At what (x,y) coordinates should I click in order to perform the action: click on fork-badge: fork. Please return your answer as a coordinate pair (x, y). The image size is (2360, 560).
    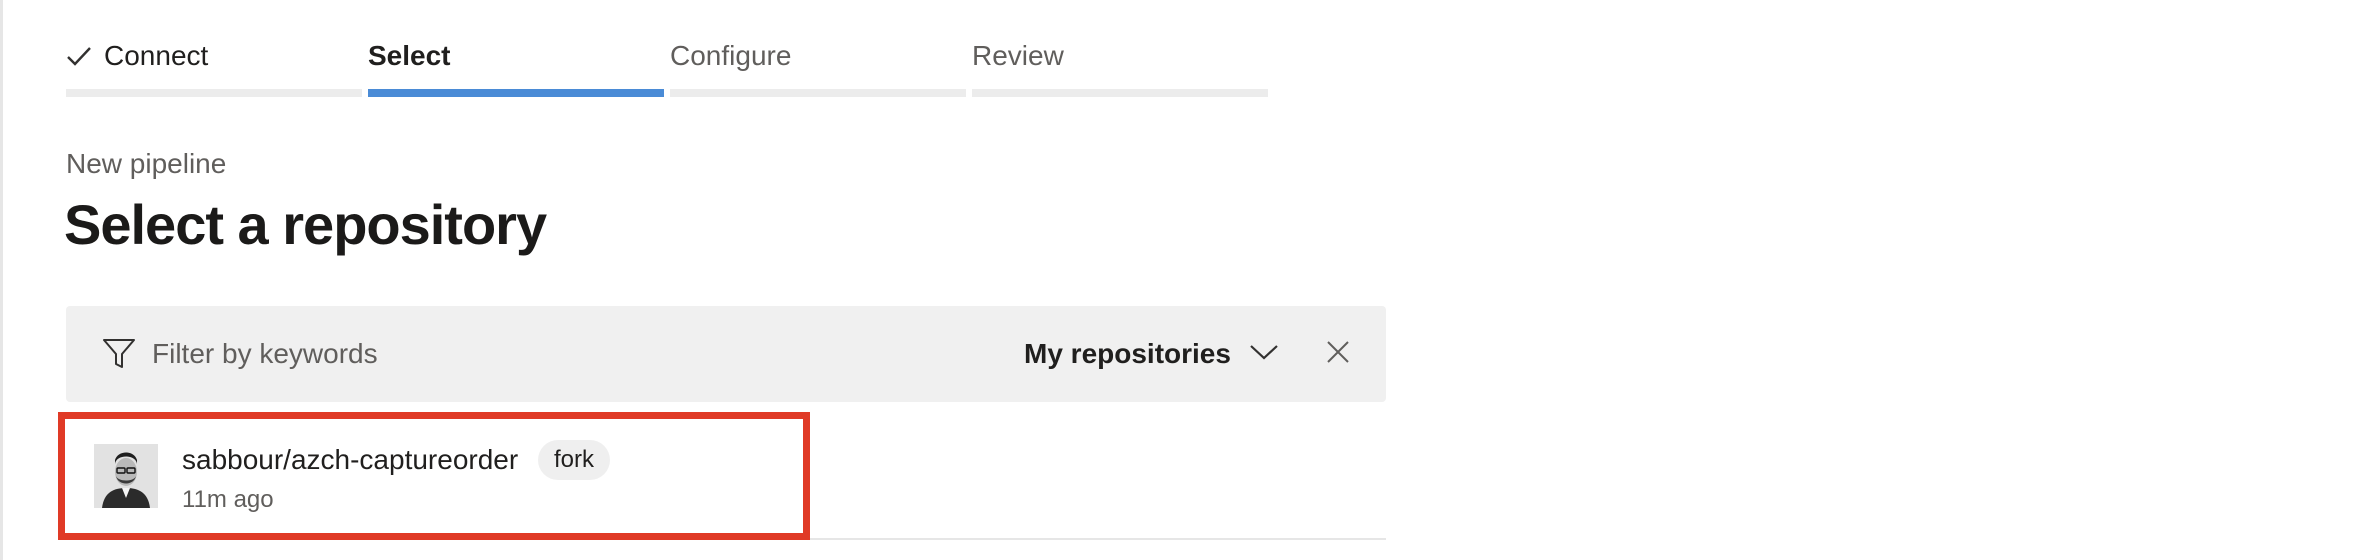
    Looking at the image, I should click on (574, 460).